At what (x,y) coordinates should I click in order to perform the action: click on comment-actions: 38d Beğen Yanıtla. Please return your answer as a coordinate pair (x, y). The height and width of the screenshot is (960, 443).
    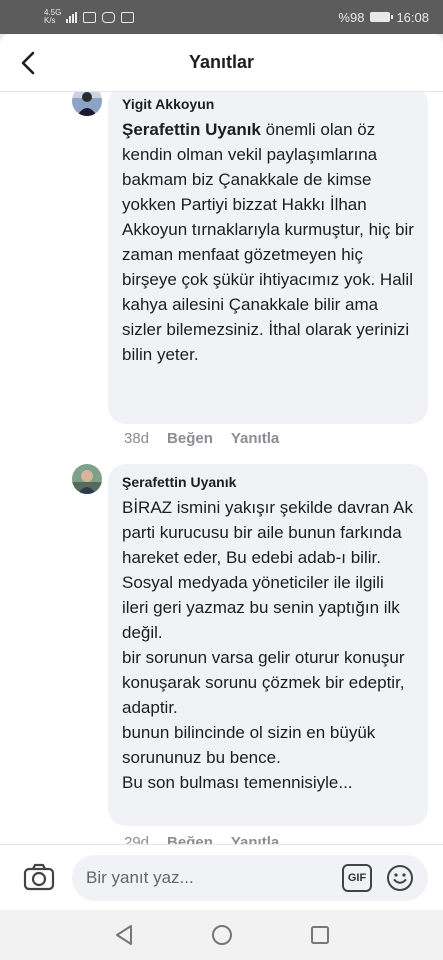
    Looking at the image, I should click on (201, 438).